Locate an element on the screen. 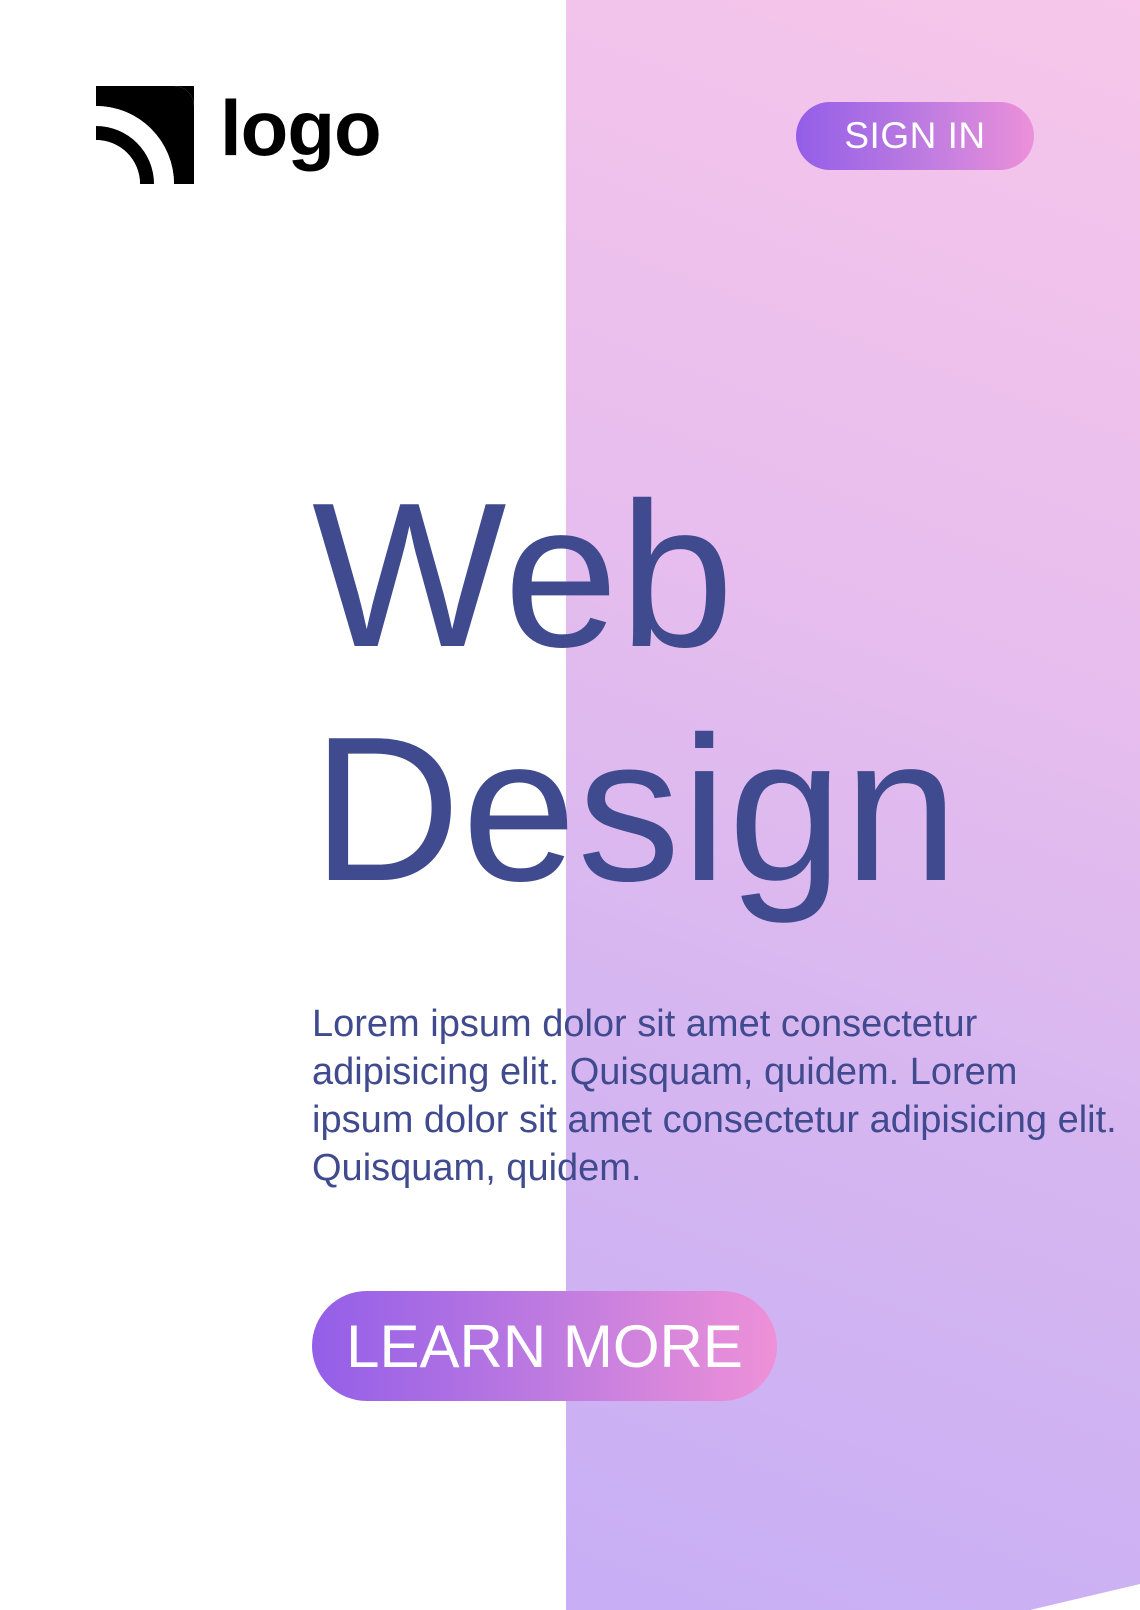 The image size is (1140, 1610). learn-more-button: LEARN MORE is located at coordinates (544, 1346).